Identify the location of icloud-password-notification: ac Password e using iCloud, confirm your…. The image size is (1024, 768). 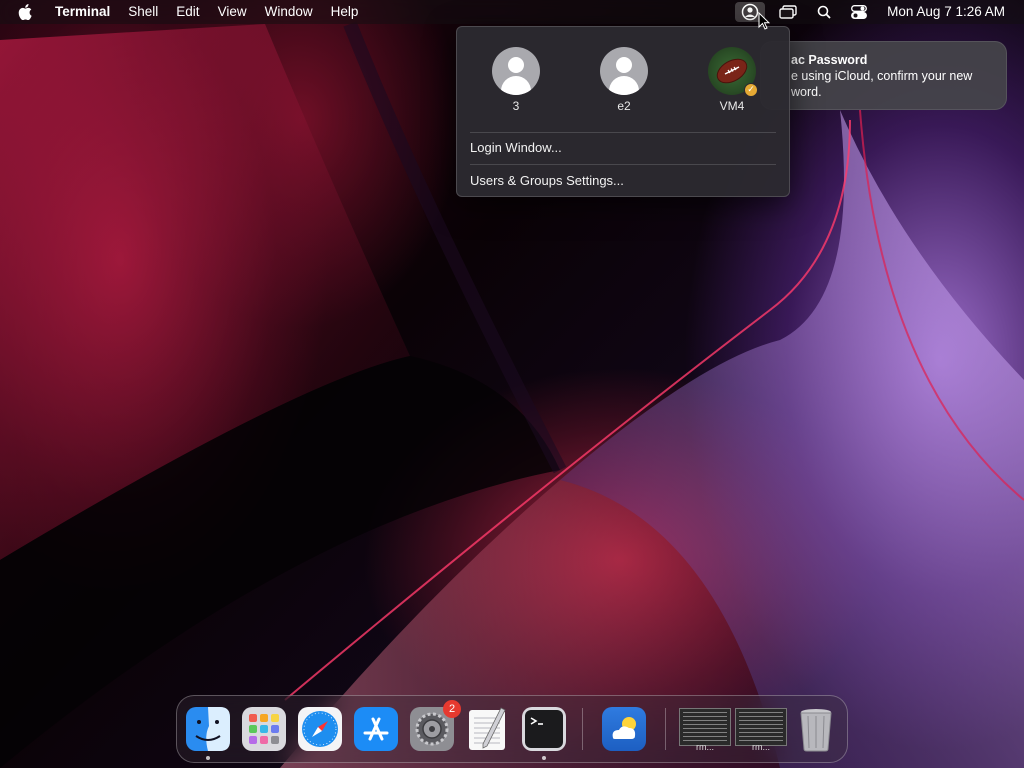
(883, 75).